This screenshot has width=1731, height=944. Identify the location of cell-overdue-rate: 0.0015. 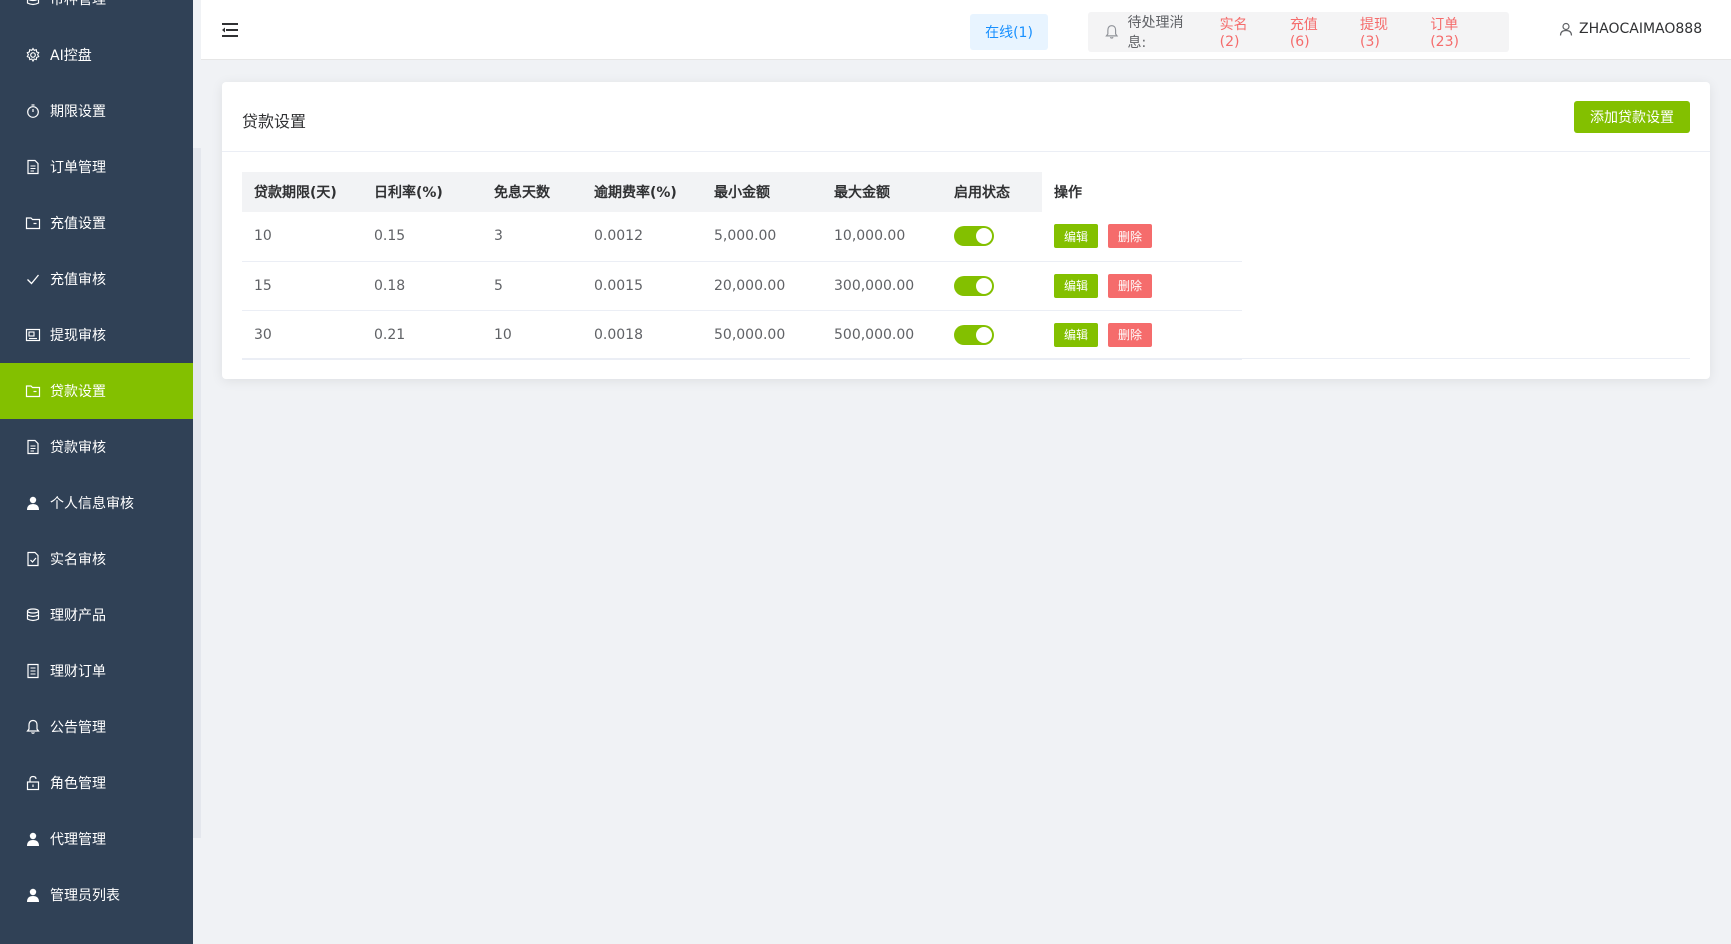
(642, 286).